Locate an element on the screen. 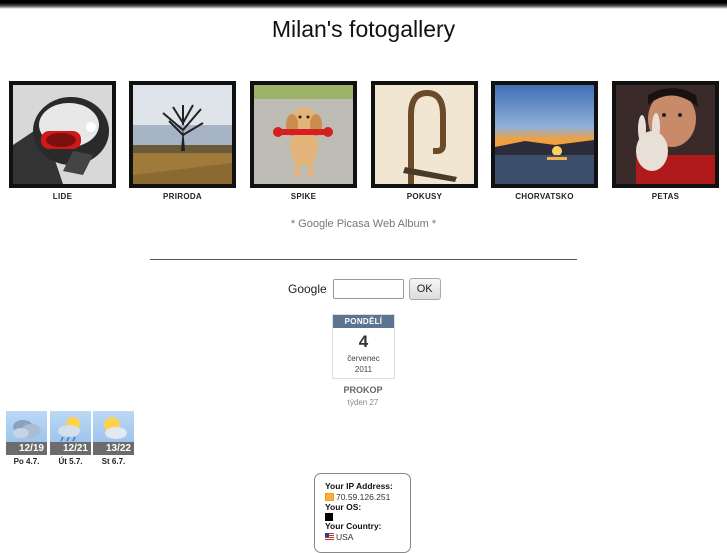 The width and height of the screenshot is (727, 553). album-spike: SPIKE is located at coordinates (303, 141).